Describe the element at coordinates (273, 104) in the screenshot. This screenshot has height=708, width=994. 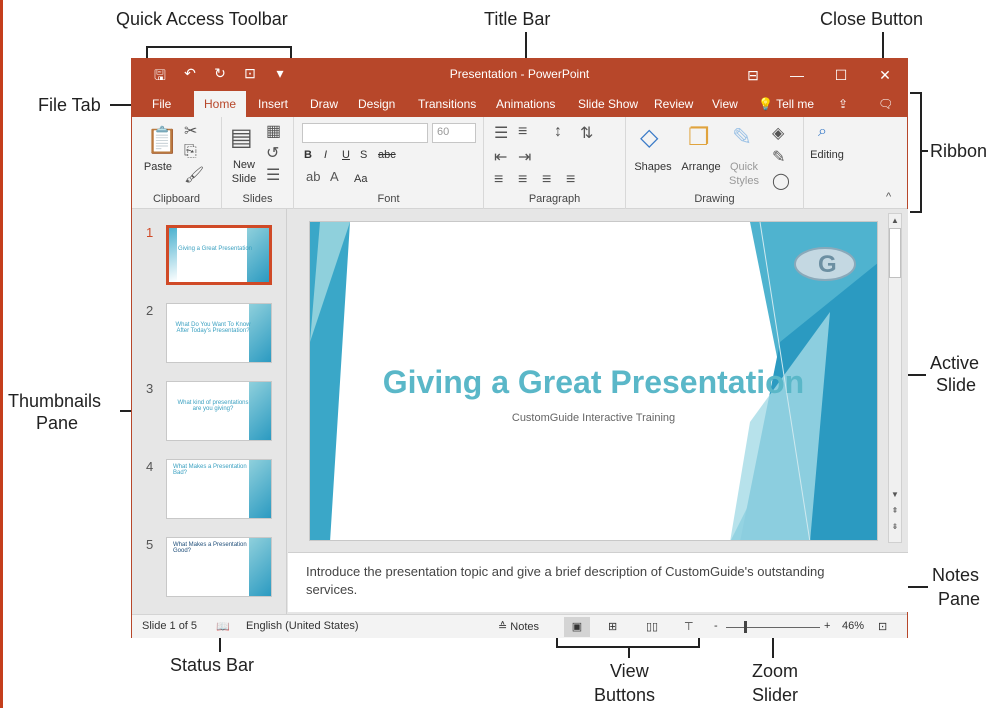
I see `tab-insert: Insert` at that location.